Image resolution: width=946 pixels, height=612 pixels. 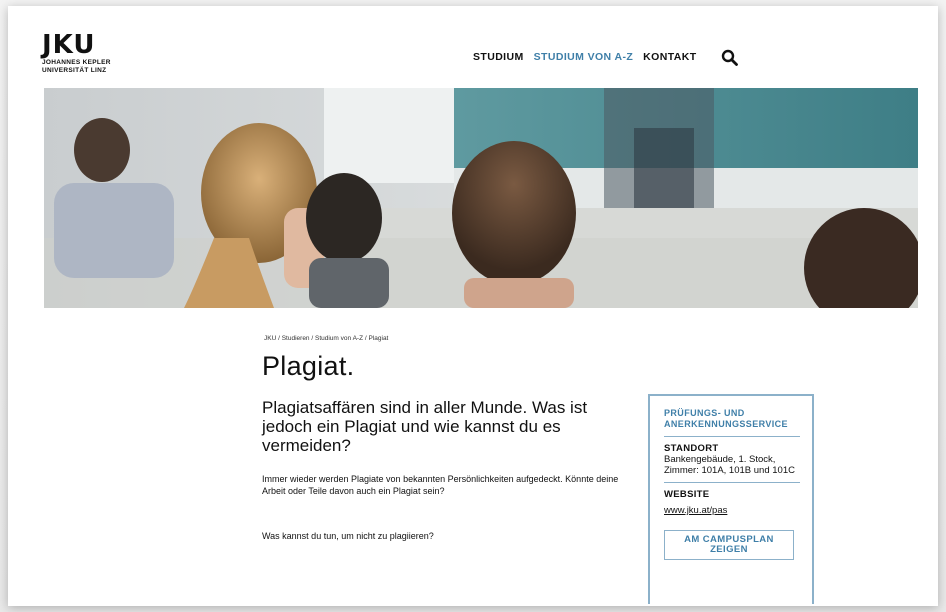 I want to click on logo-mark: JKU, so click(x=69, y=45).